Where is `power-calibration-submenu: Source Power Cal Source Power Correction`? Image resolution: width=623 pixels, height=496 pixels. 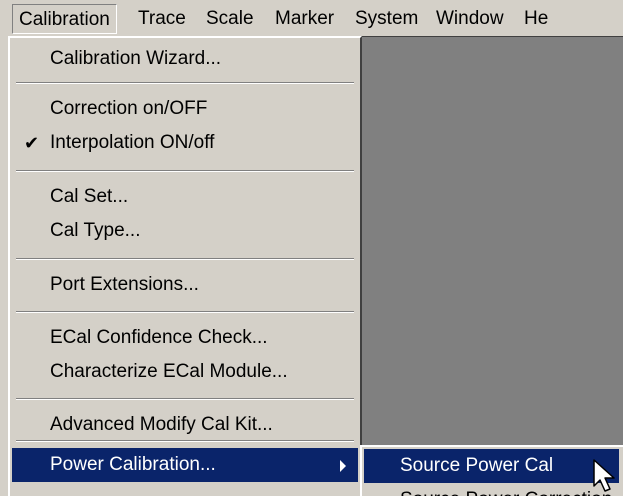 power-calibration-submenu: Source Power Cal Source Power Correction is located at coordinates (491, 470).